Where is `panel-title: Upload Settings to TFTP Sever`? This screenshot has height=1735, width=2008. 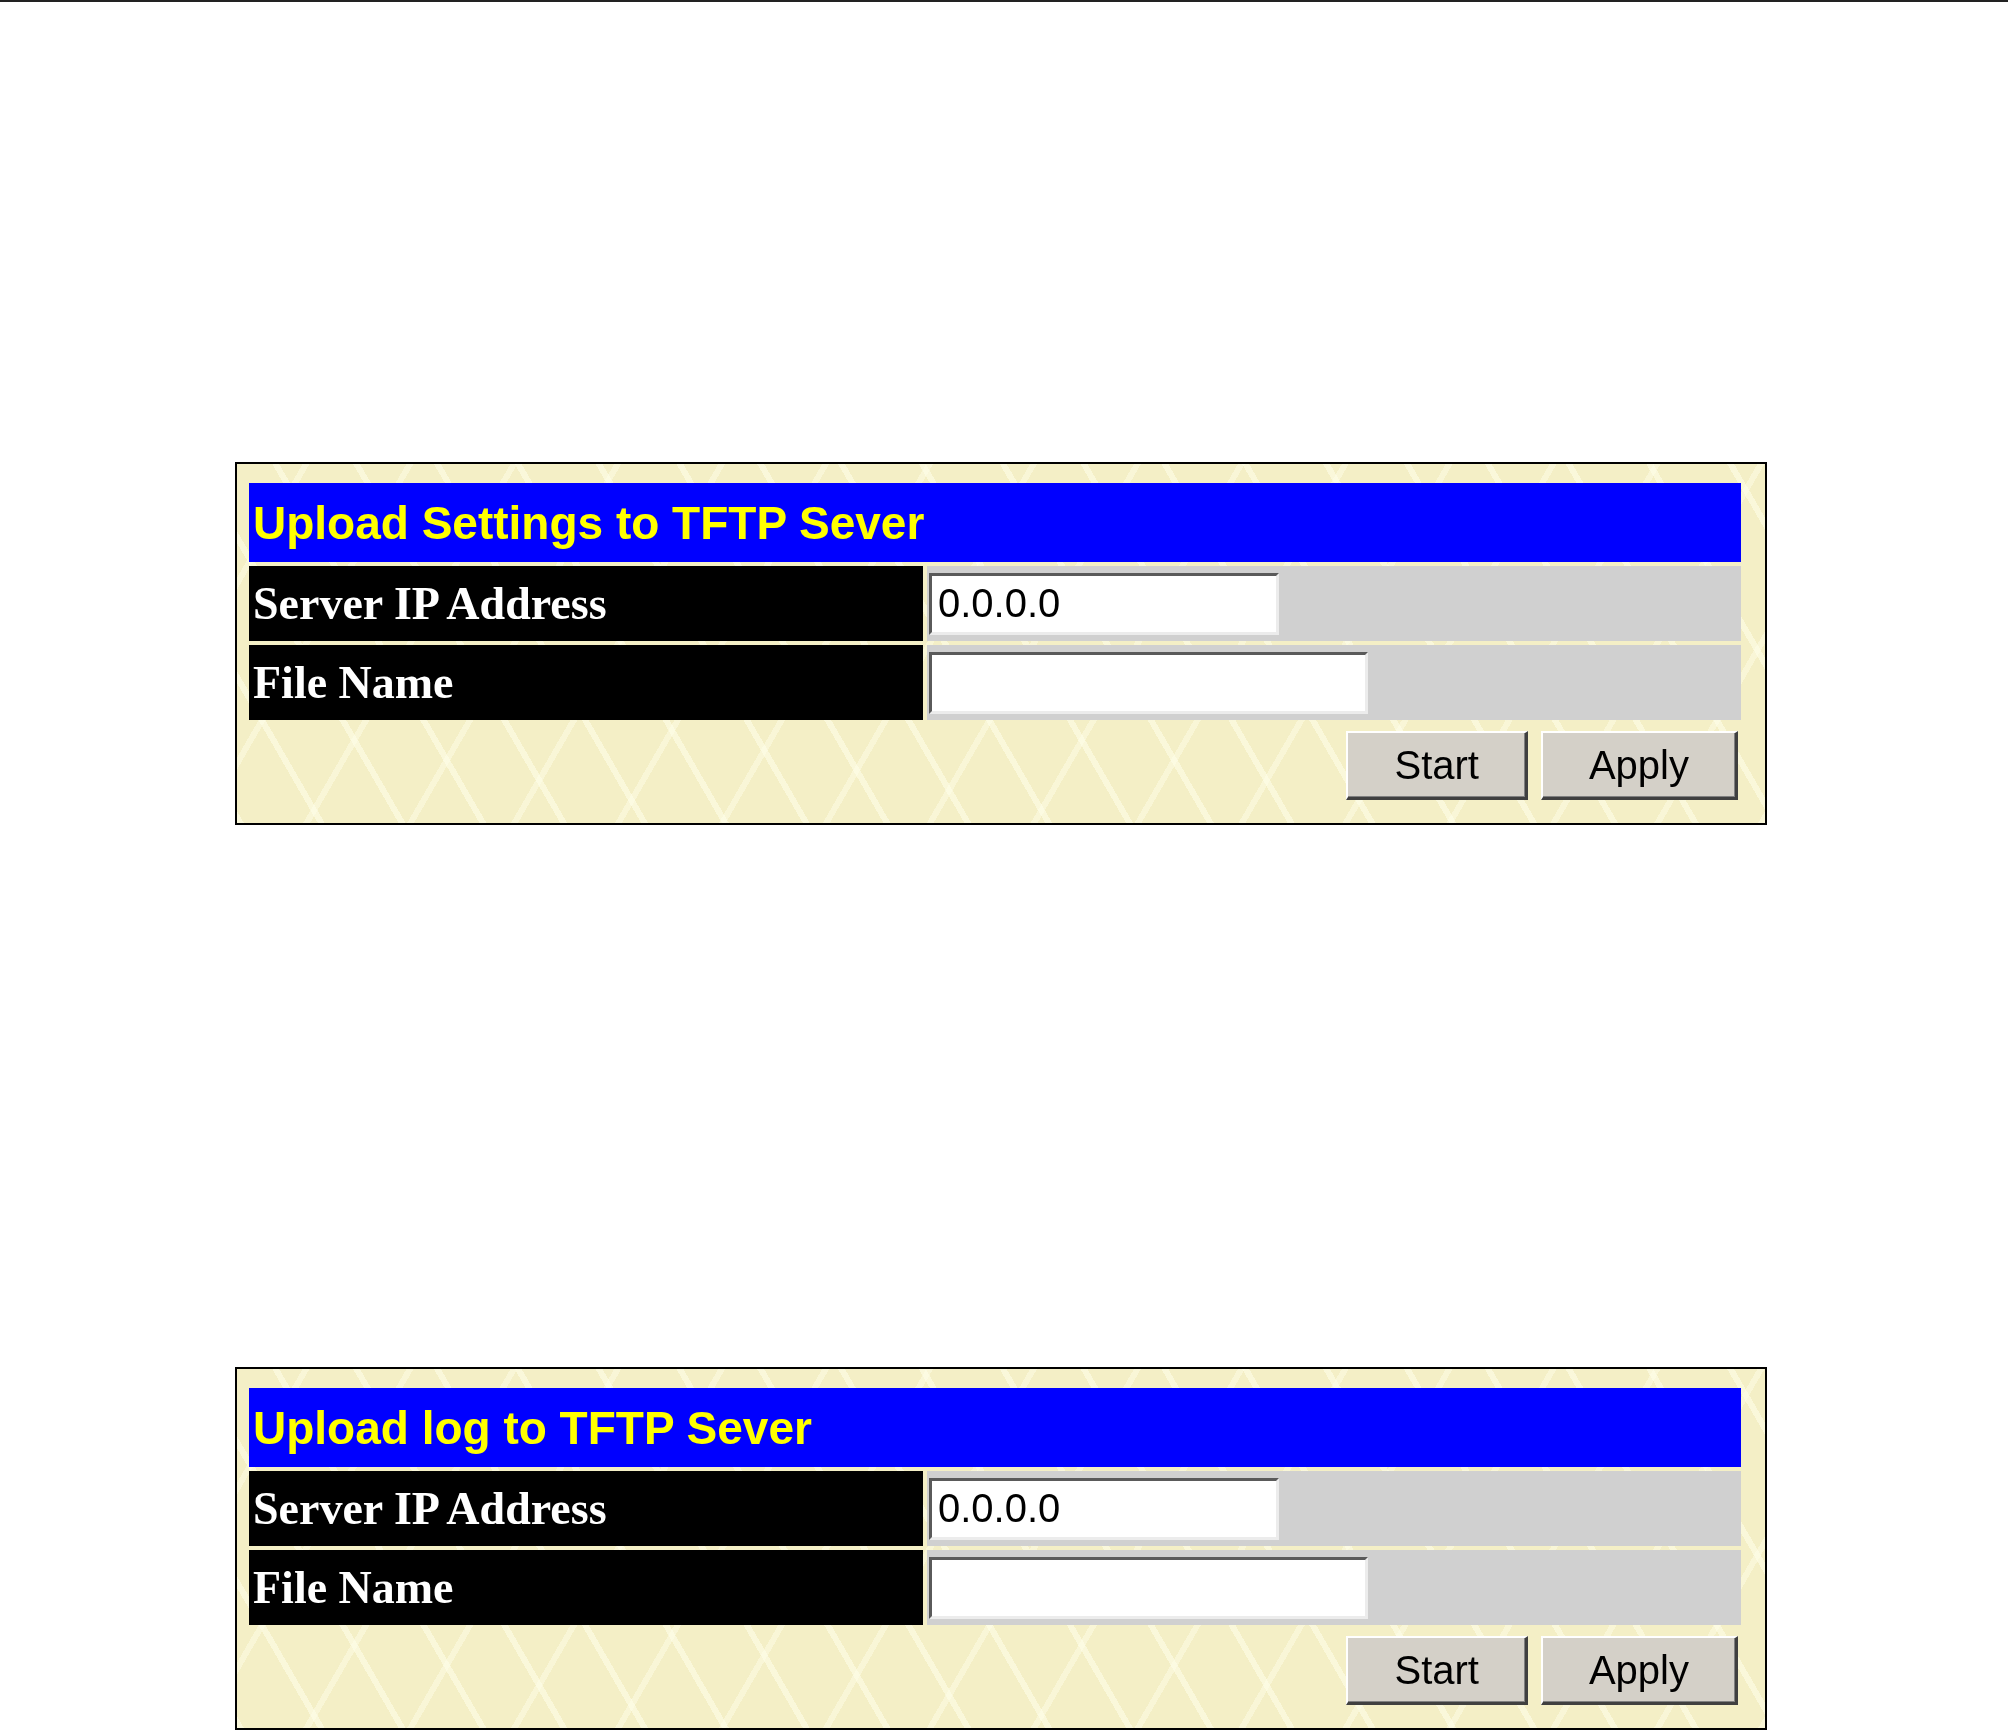
panel-title: Upload Settings to TFTP Sever is located at coordinates (995, 522).